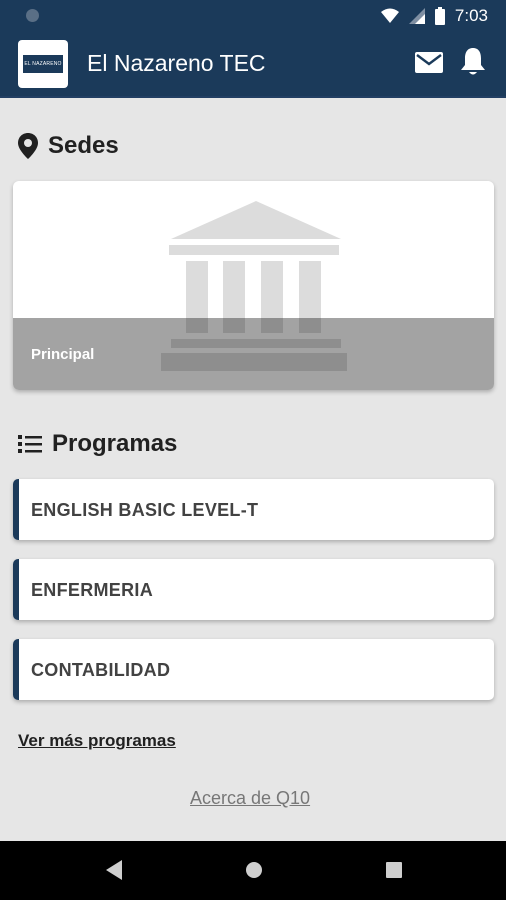  I want to click on home-icon, so click(254, 870).